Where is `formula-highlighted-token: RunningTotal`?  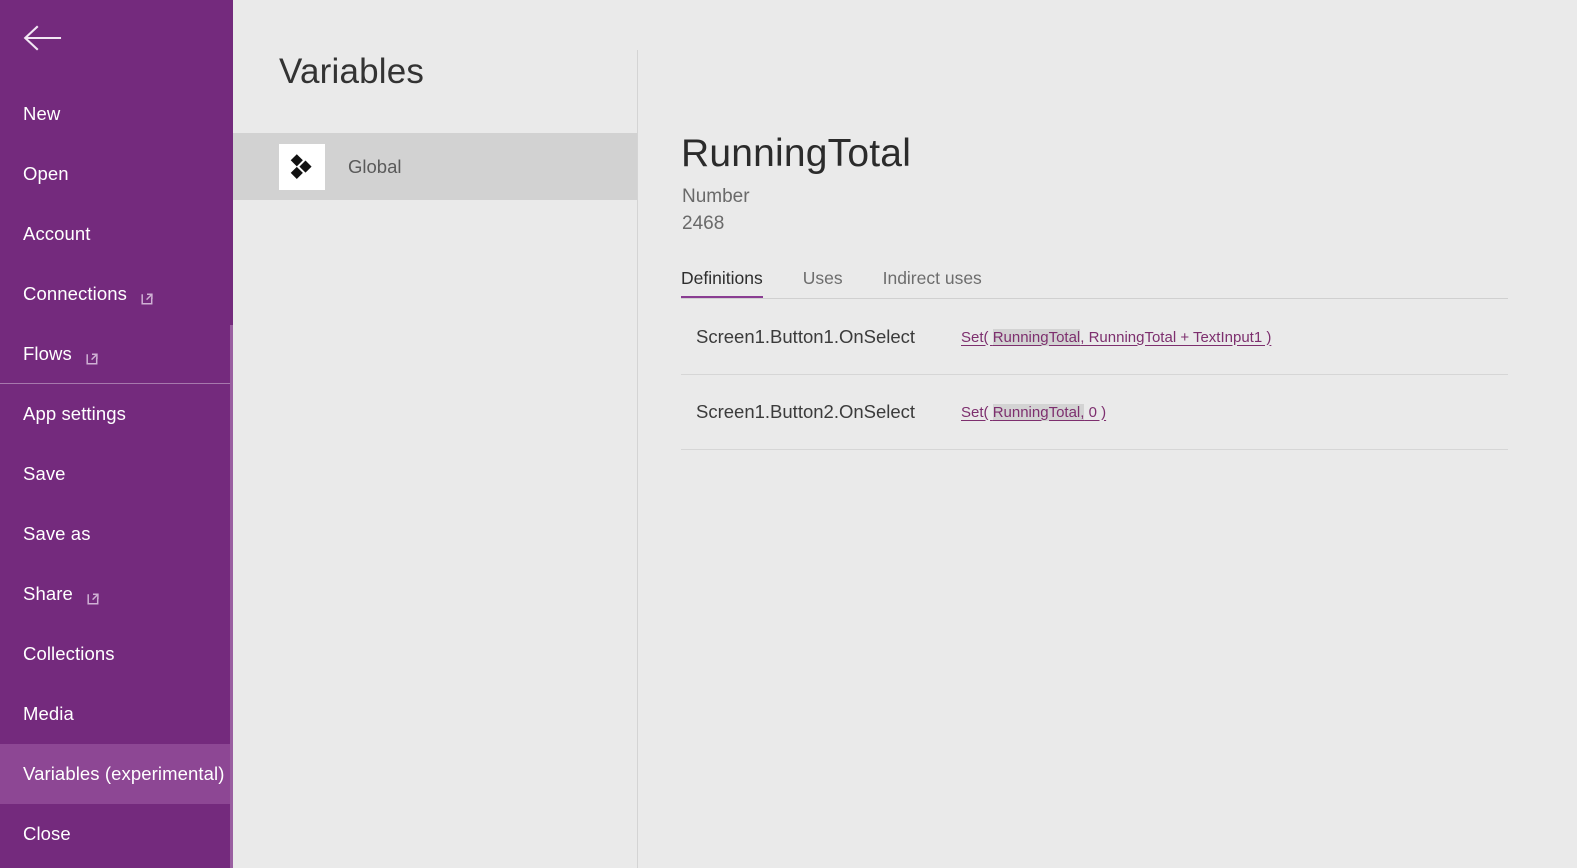
formula-highlighted-token: RunningTotal is located at coordinates (1036, 337).